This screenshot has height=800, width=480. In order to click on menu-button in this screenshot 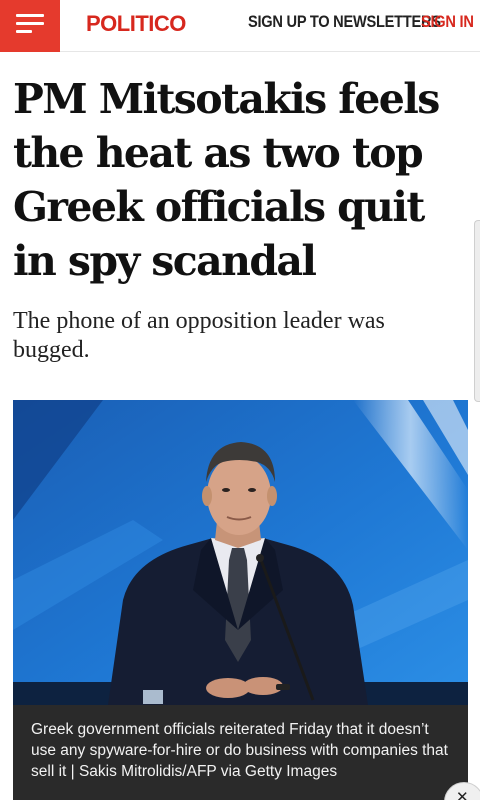, I will do `click(30, 26)`.